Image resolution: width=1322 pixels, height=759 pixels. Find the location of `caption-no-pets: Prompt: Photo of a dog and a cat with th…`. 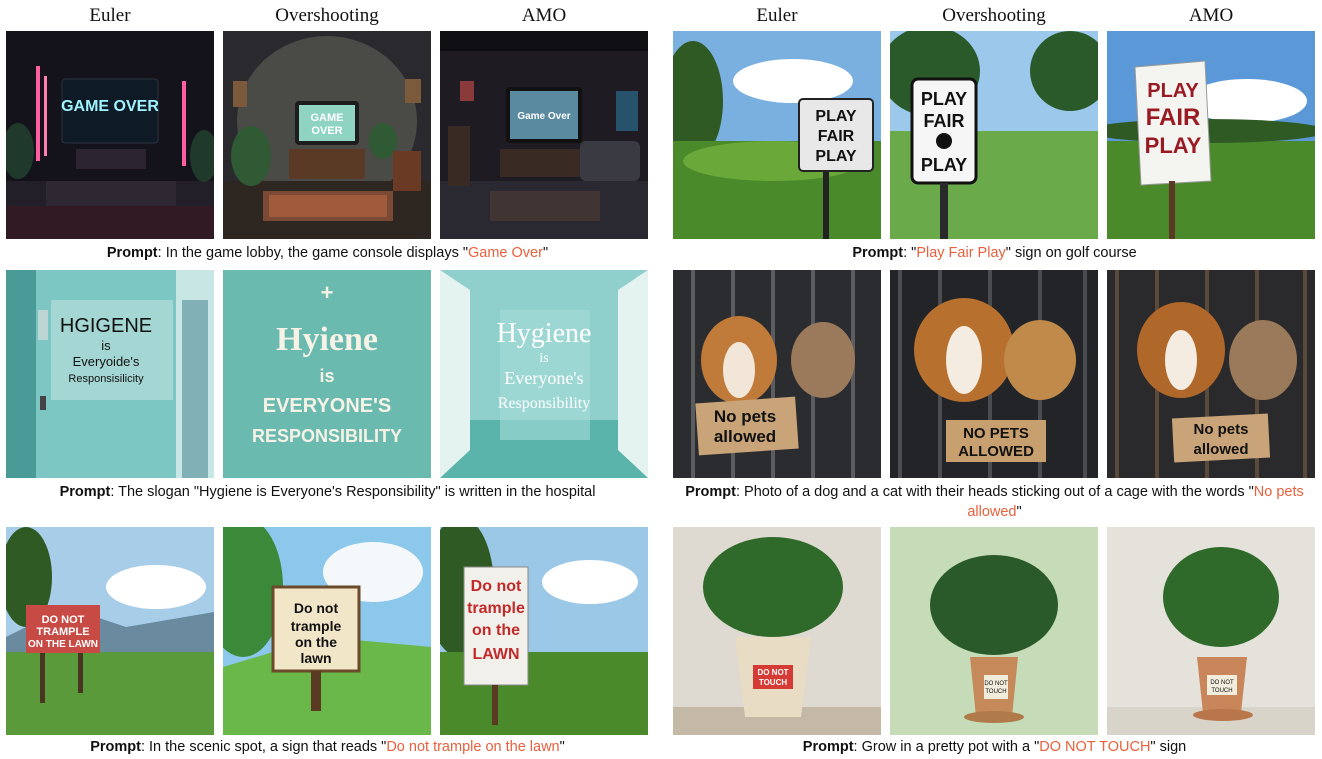

caption-no-pets: Prompt: Photo of a dog and a cat with th… is located at coordinates (994, 502).